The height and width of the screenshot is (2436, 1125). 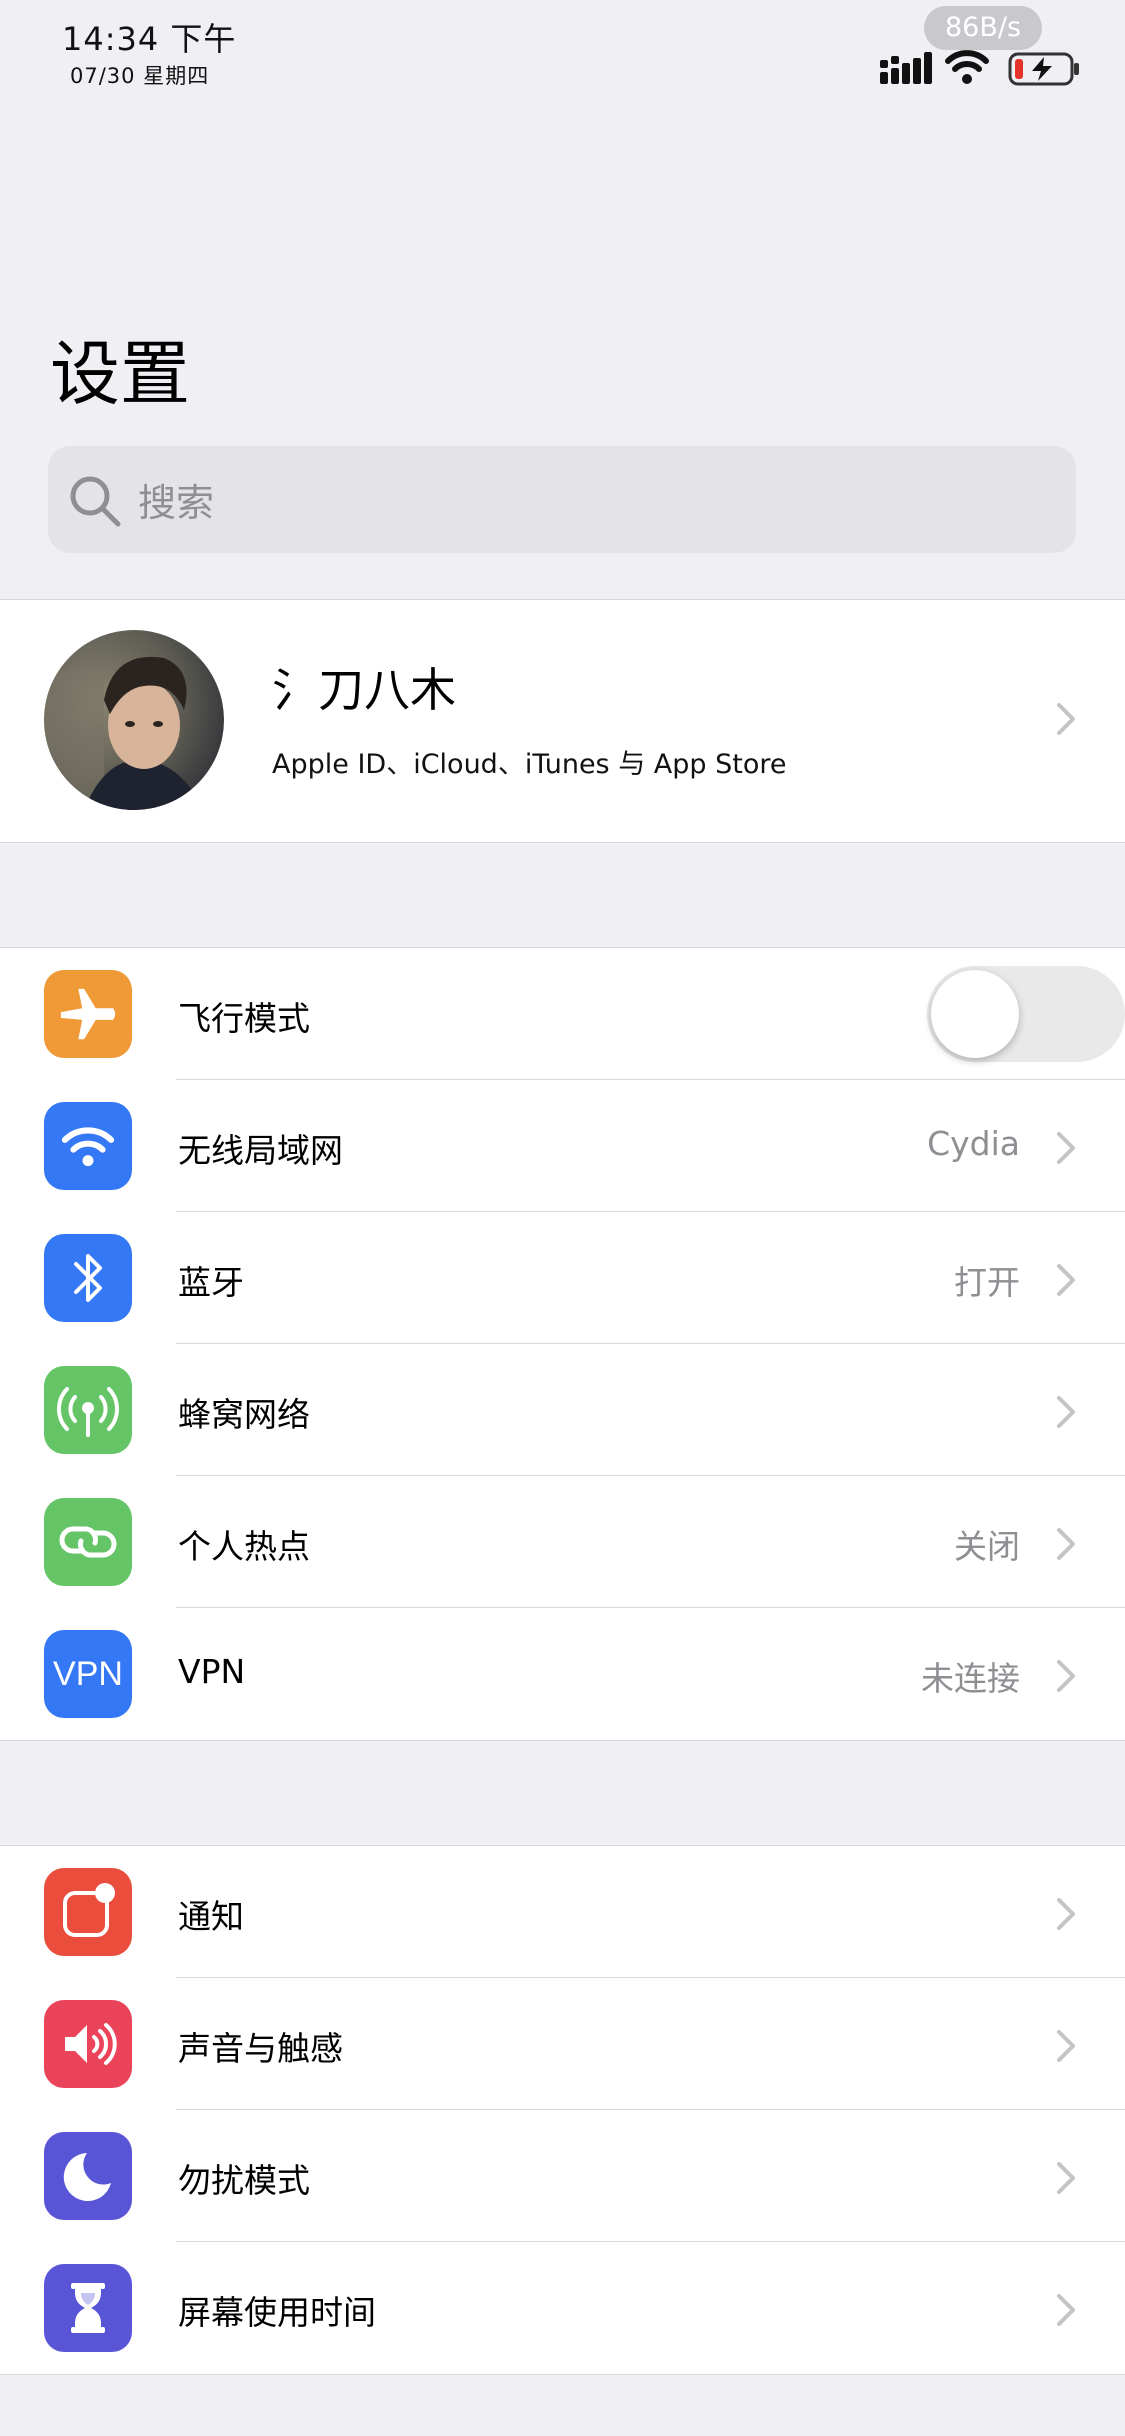 I want to click on settings-row-notifications: 通知, so click(x=562, y=1912).